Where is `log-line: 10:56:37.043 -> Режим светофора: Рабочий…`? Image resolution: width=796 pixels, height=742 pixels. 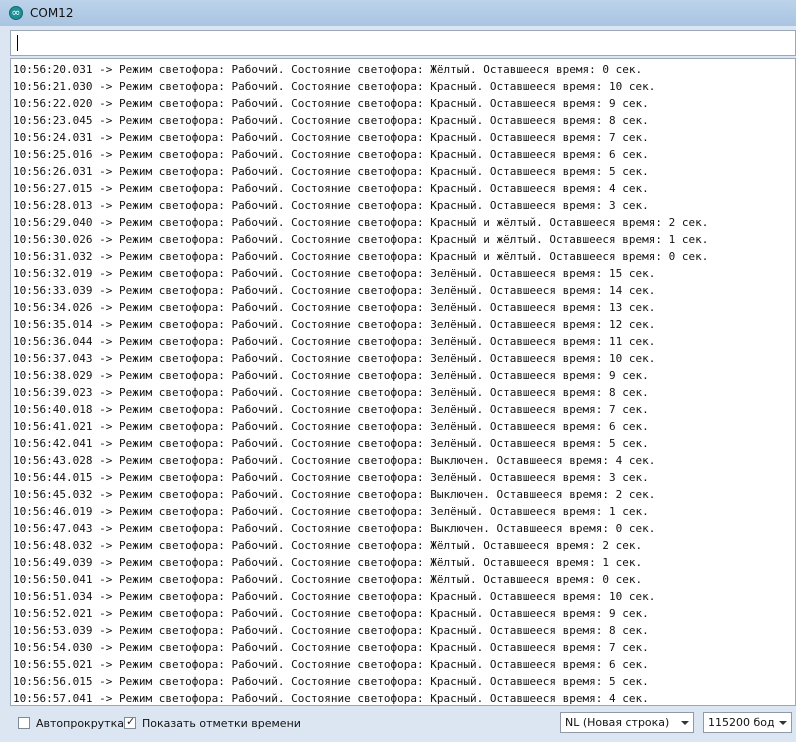 log-line: 10:56:37.043 -> Режим светофора: Рабочий… is located at coordinates (334, 358).